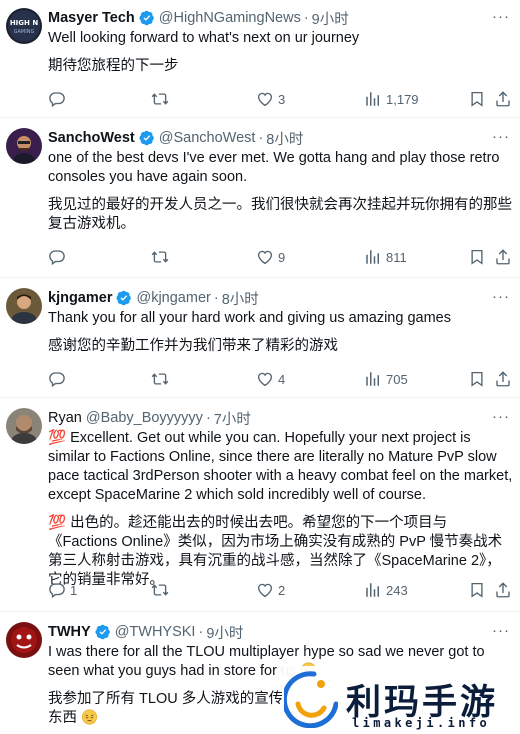 This screenshot has width=520, height=734. What do you see at coordinates (400, 699) in the screenshot?
I see `watermark-logo: 利玛手游 limakeji.info` at bounding box center [400, 699].